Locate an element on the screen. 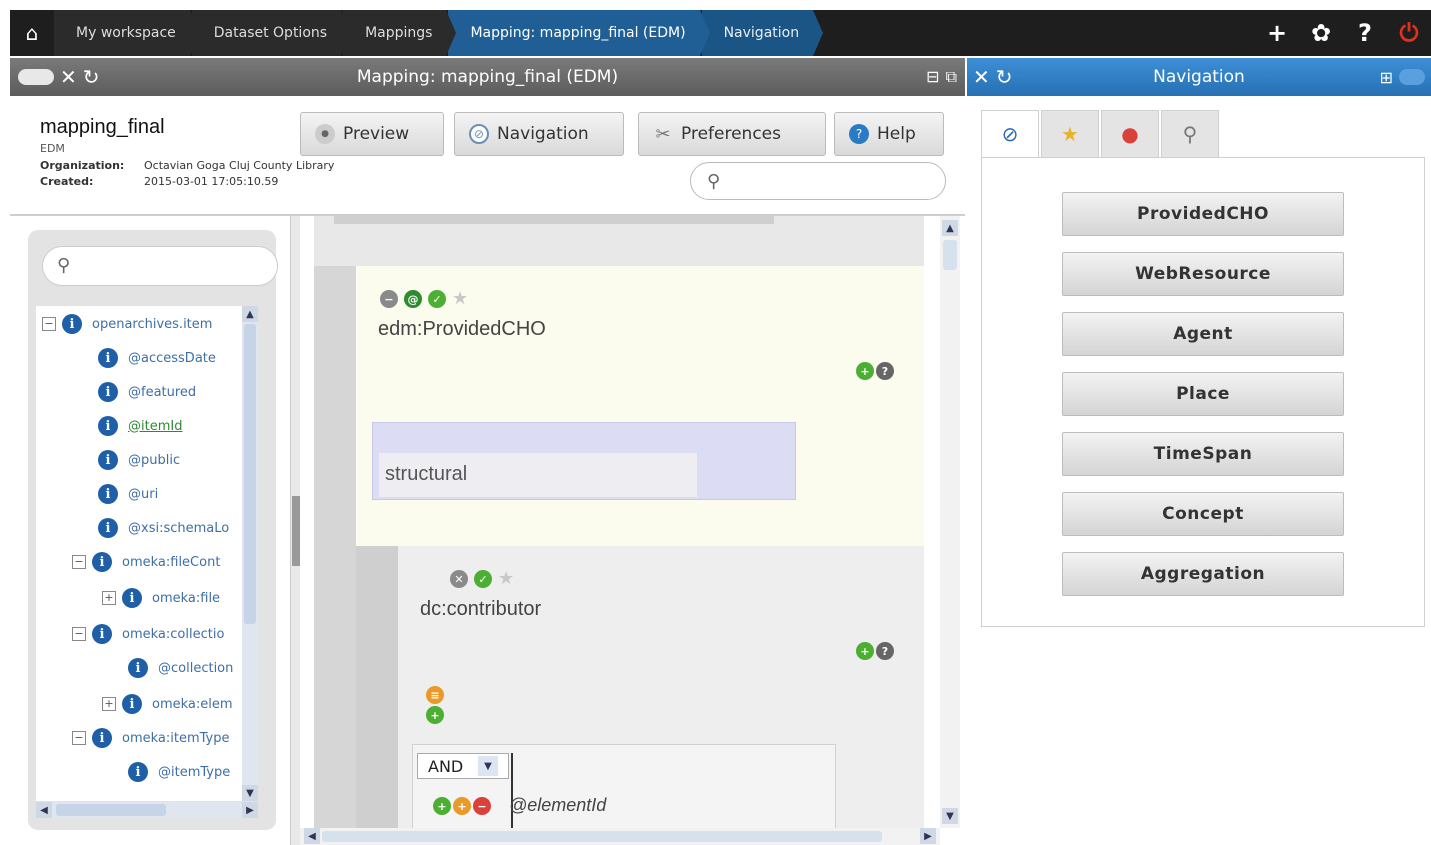 Image resolution: width=1431 pixels, height=845 pixels. tree-node: i @collection is located at coordinates (180, 668).